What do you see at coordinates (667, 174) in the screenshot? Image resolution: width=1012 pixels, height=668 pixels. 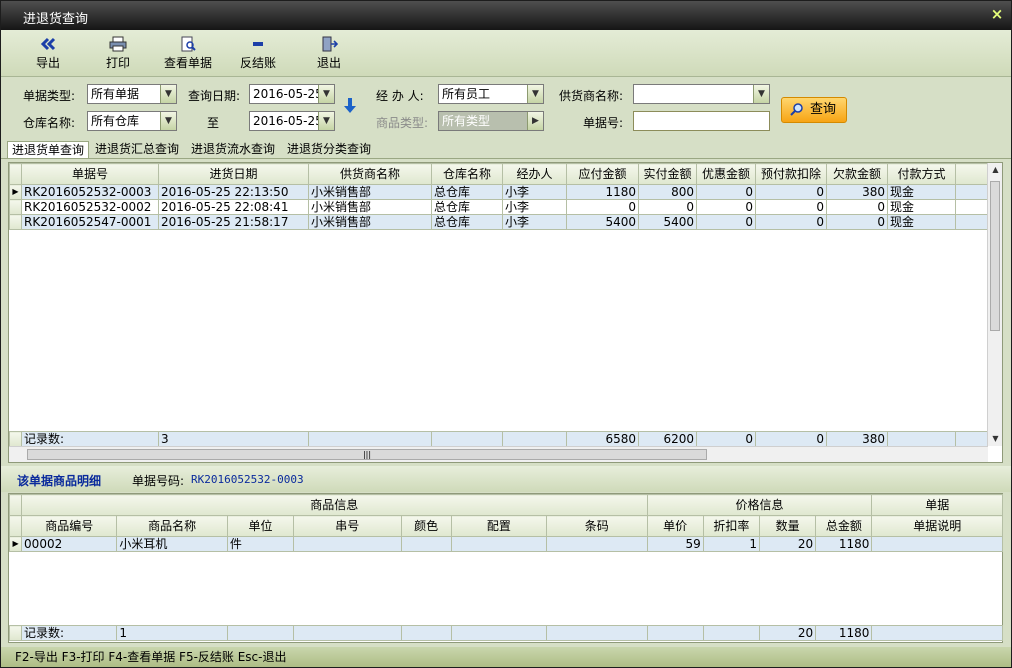 I see `col-header: 实付金额` at bounding box center [667, 174].